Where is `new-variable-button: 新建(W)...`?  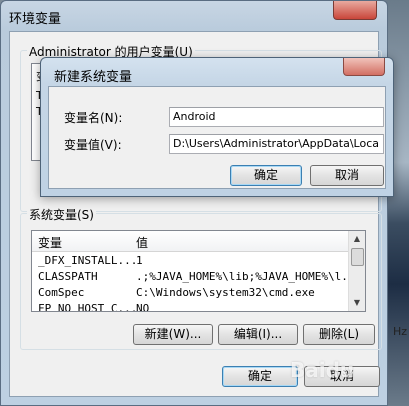
new-variable-button: 新建(W)... is located at coordinates (173, 334).